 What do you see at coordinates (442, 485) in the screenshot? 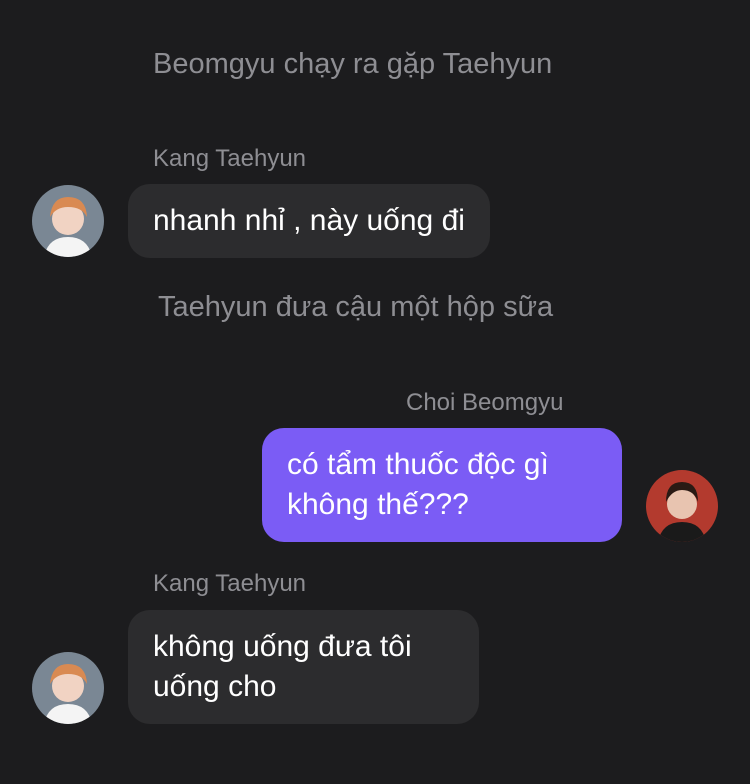
I see `message-bubble-outgoing: có tẩm thuốc độc gì không thế???` at bounding box center [442, 485].